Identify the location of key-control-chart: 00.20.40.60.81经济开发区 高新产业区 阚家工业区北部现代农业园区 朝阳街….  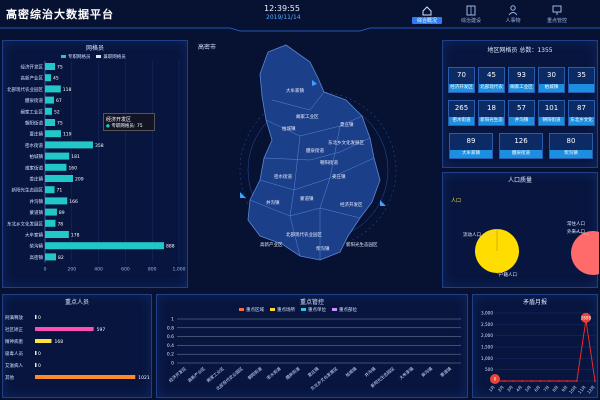
(314, 354).